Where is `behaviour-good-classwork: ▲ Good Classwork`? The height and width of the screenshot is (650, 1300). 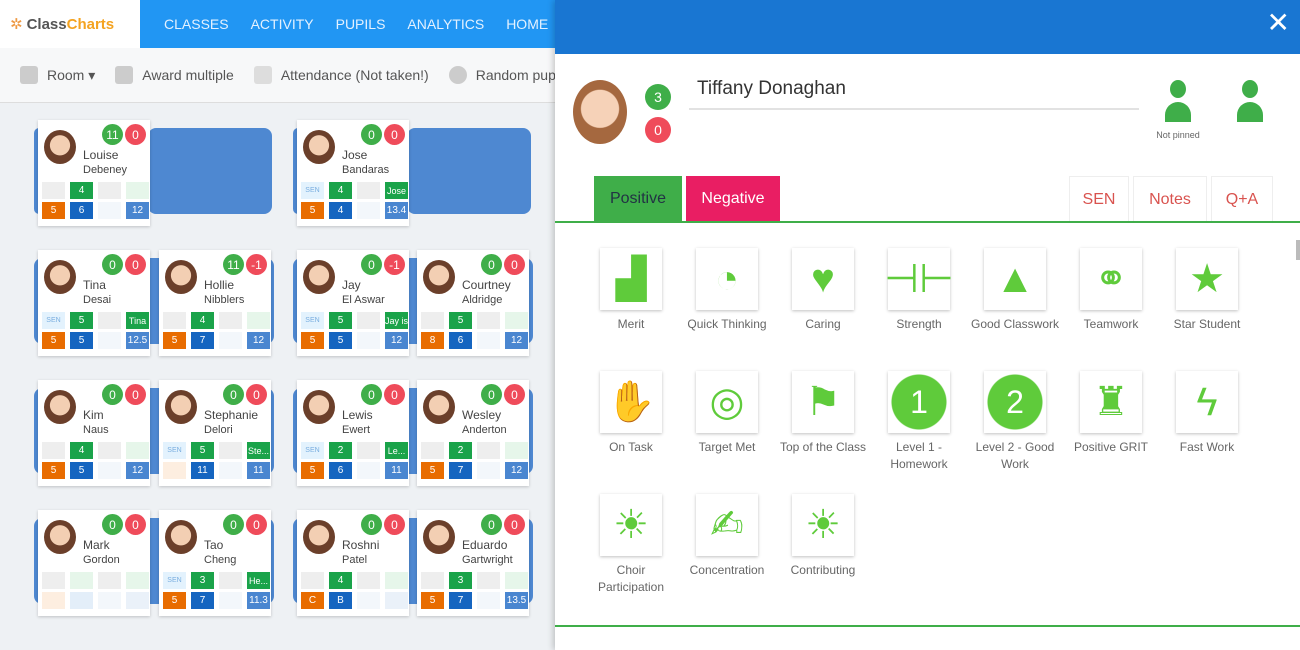
behaviour-good-classwork: ▲ Good Classwork is located at coordinates (1015, 290).